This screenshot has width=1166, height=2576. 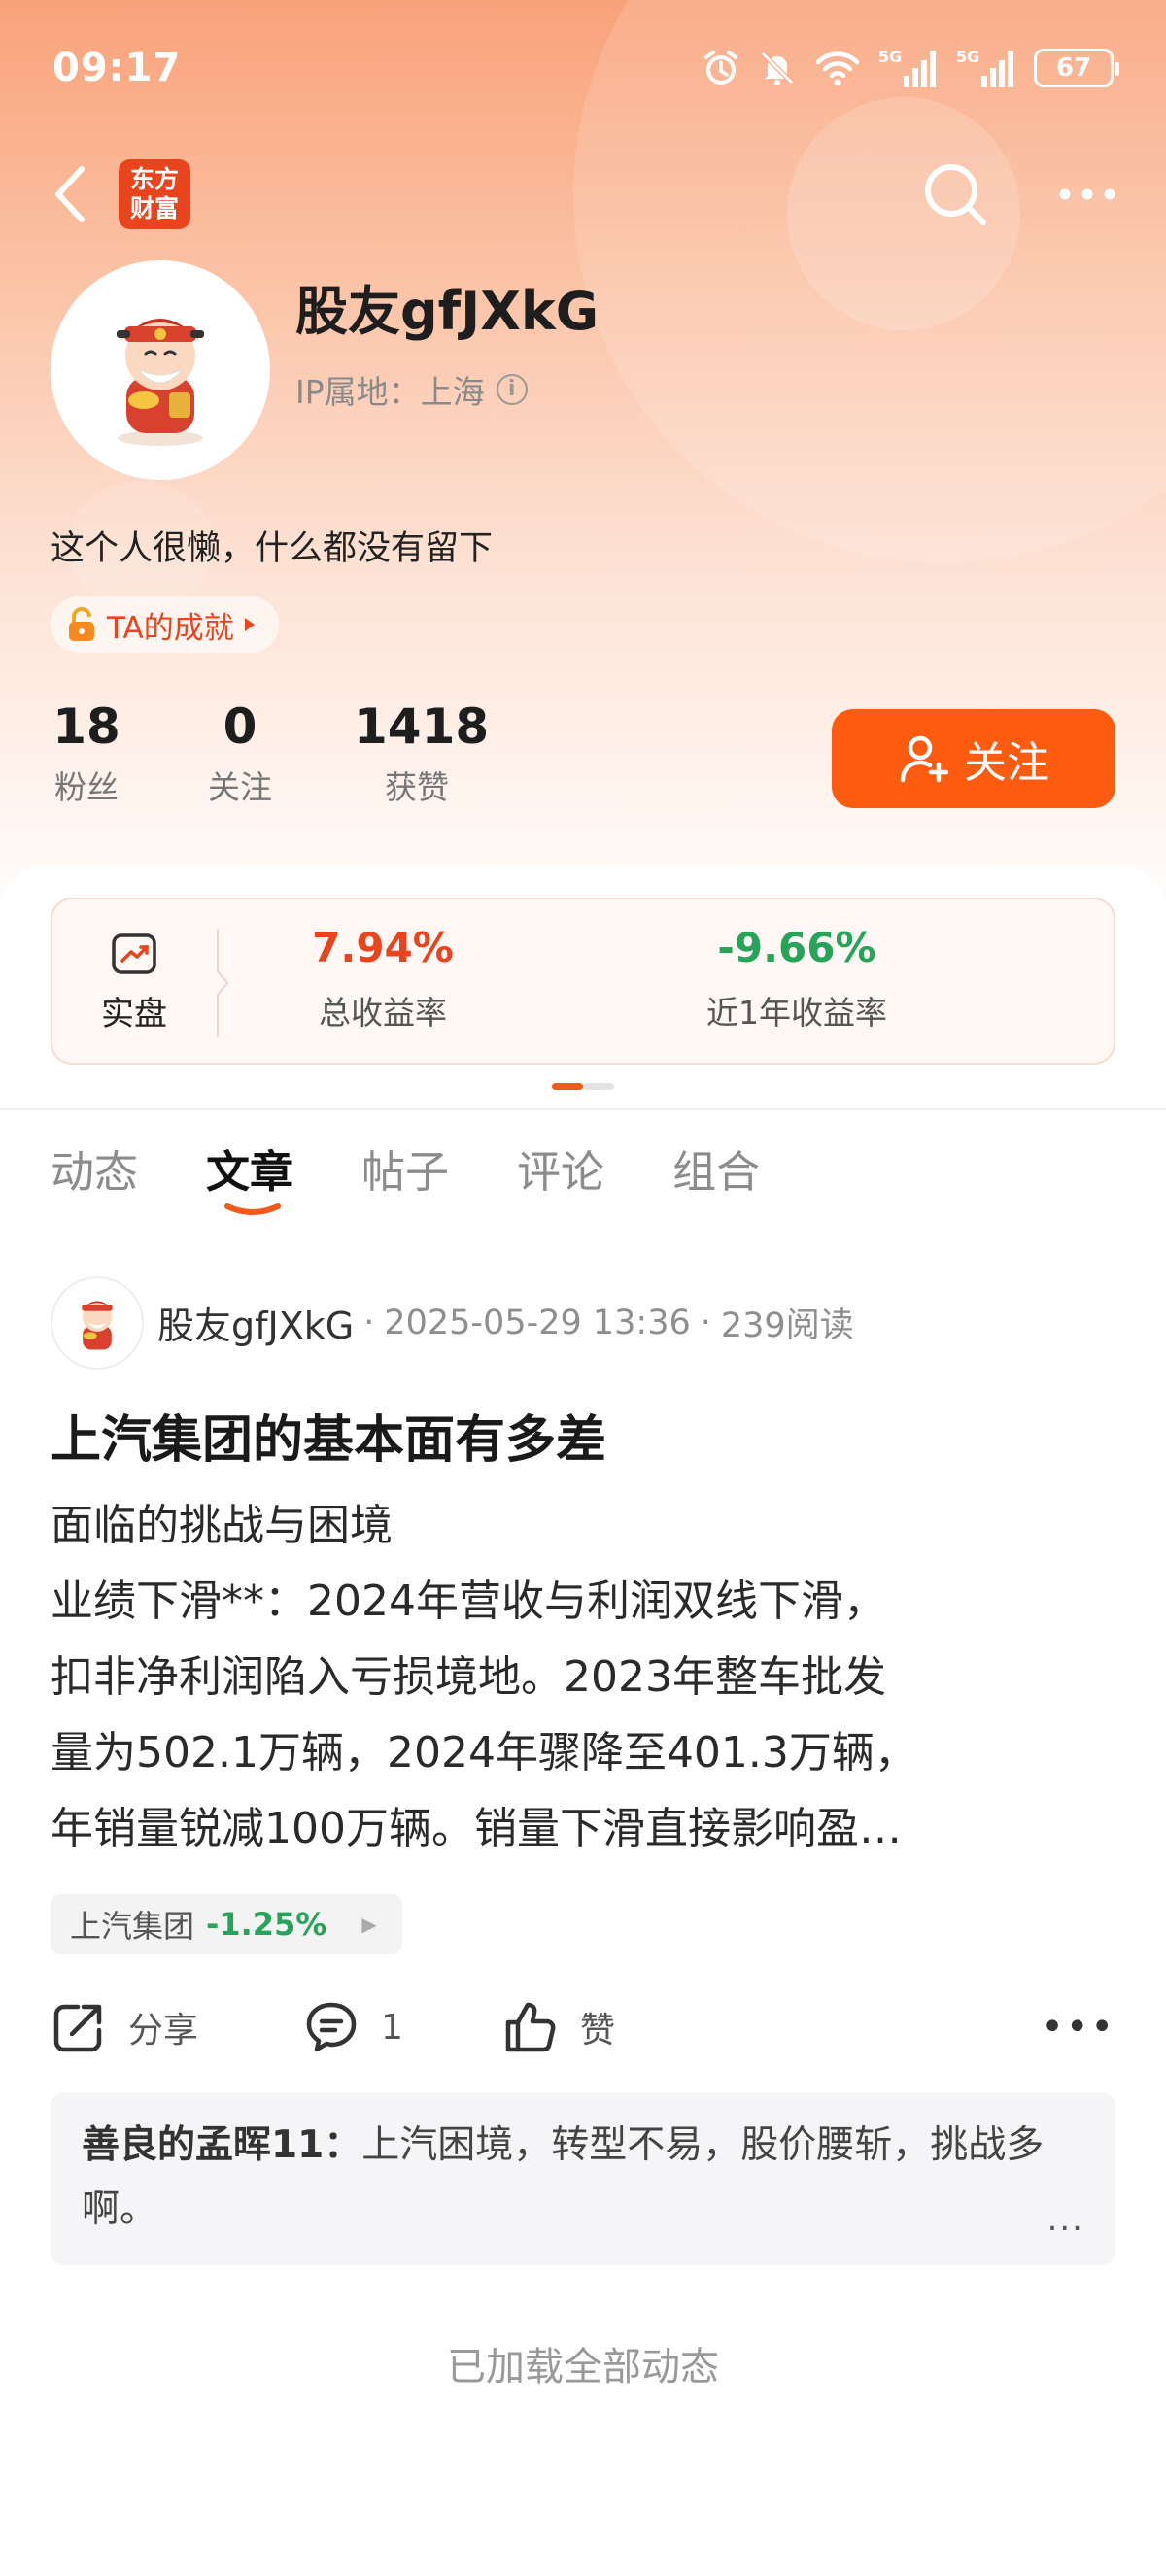 I want to click on stat-fans: 18 粉丝, so click(x=86, y=752).